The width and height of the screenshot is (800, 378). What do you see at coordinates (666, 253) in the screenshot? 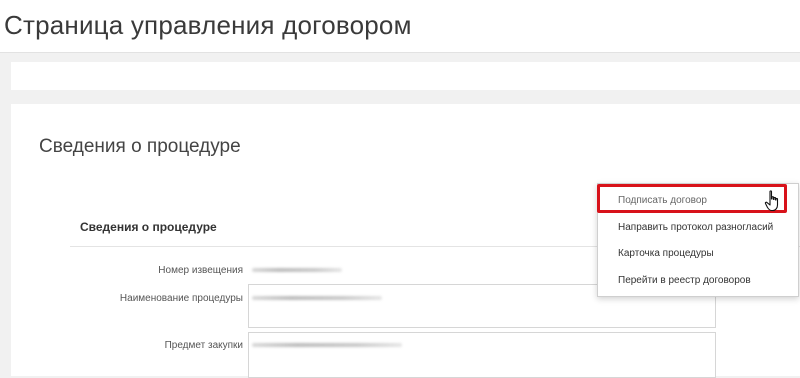
I see `menu-item-label: Карточка процедуры` at bounding box center [666, 253].